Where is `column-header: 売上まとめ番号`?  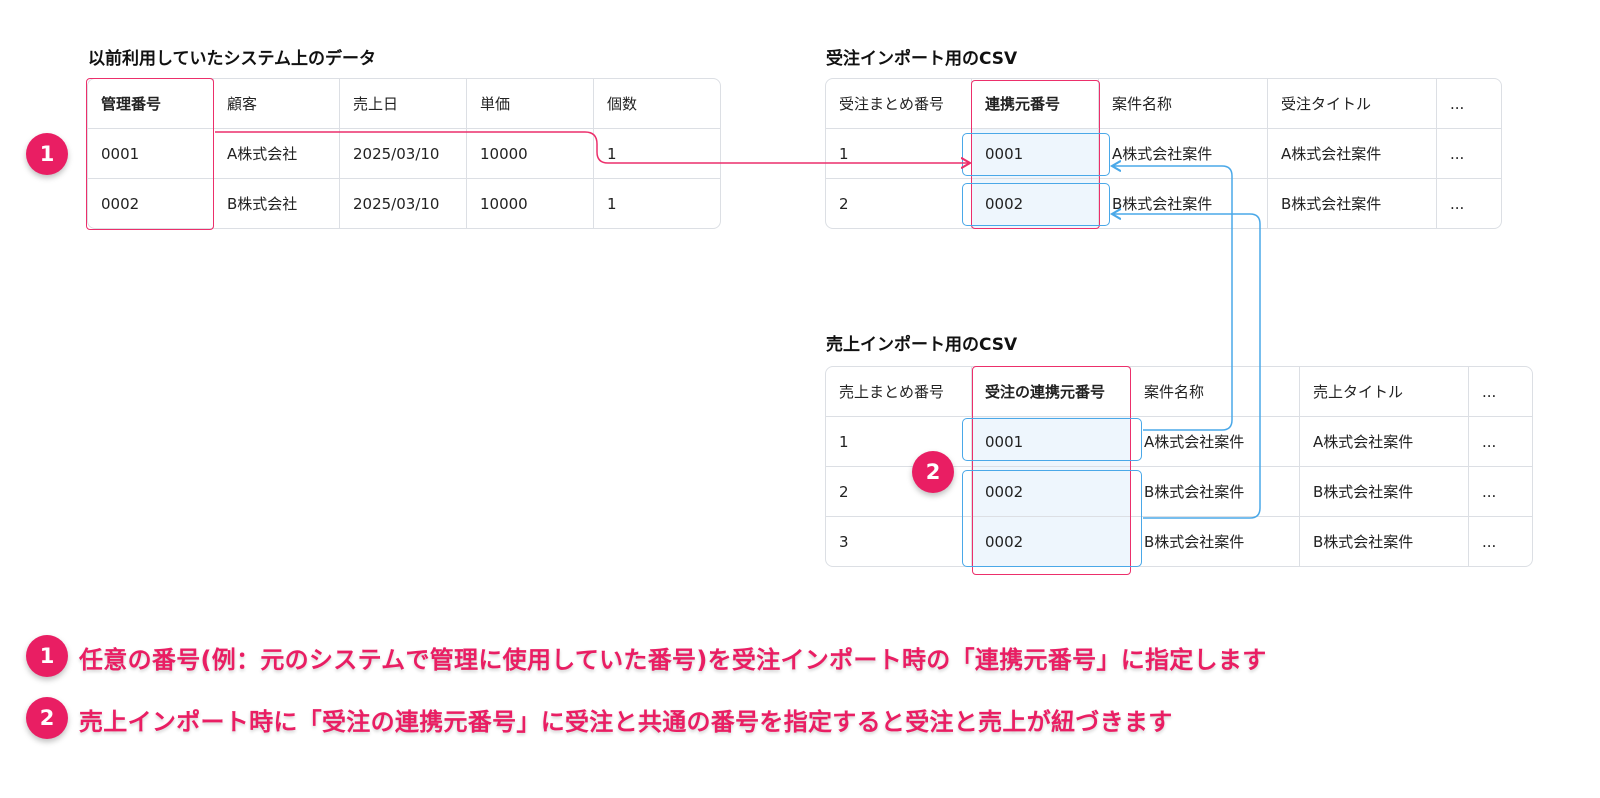 column-header: 売上まとめ番号 is located at coordinates (899, 392).